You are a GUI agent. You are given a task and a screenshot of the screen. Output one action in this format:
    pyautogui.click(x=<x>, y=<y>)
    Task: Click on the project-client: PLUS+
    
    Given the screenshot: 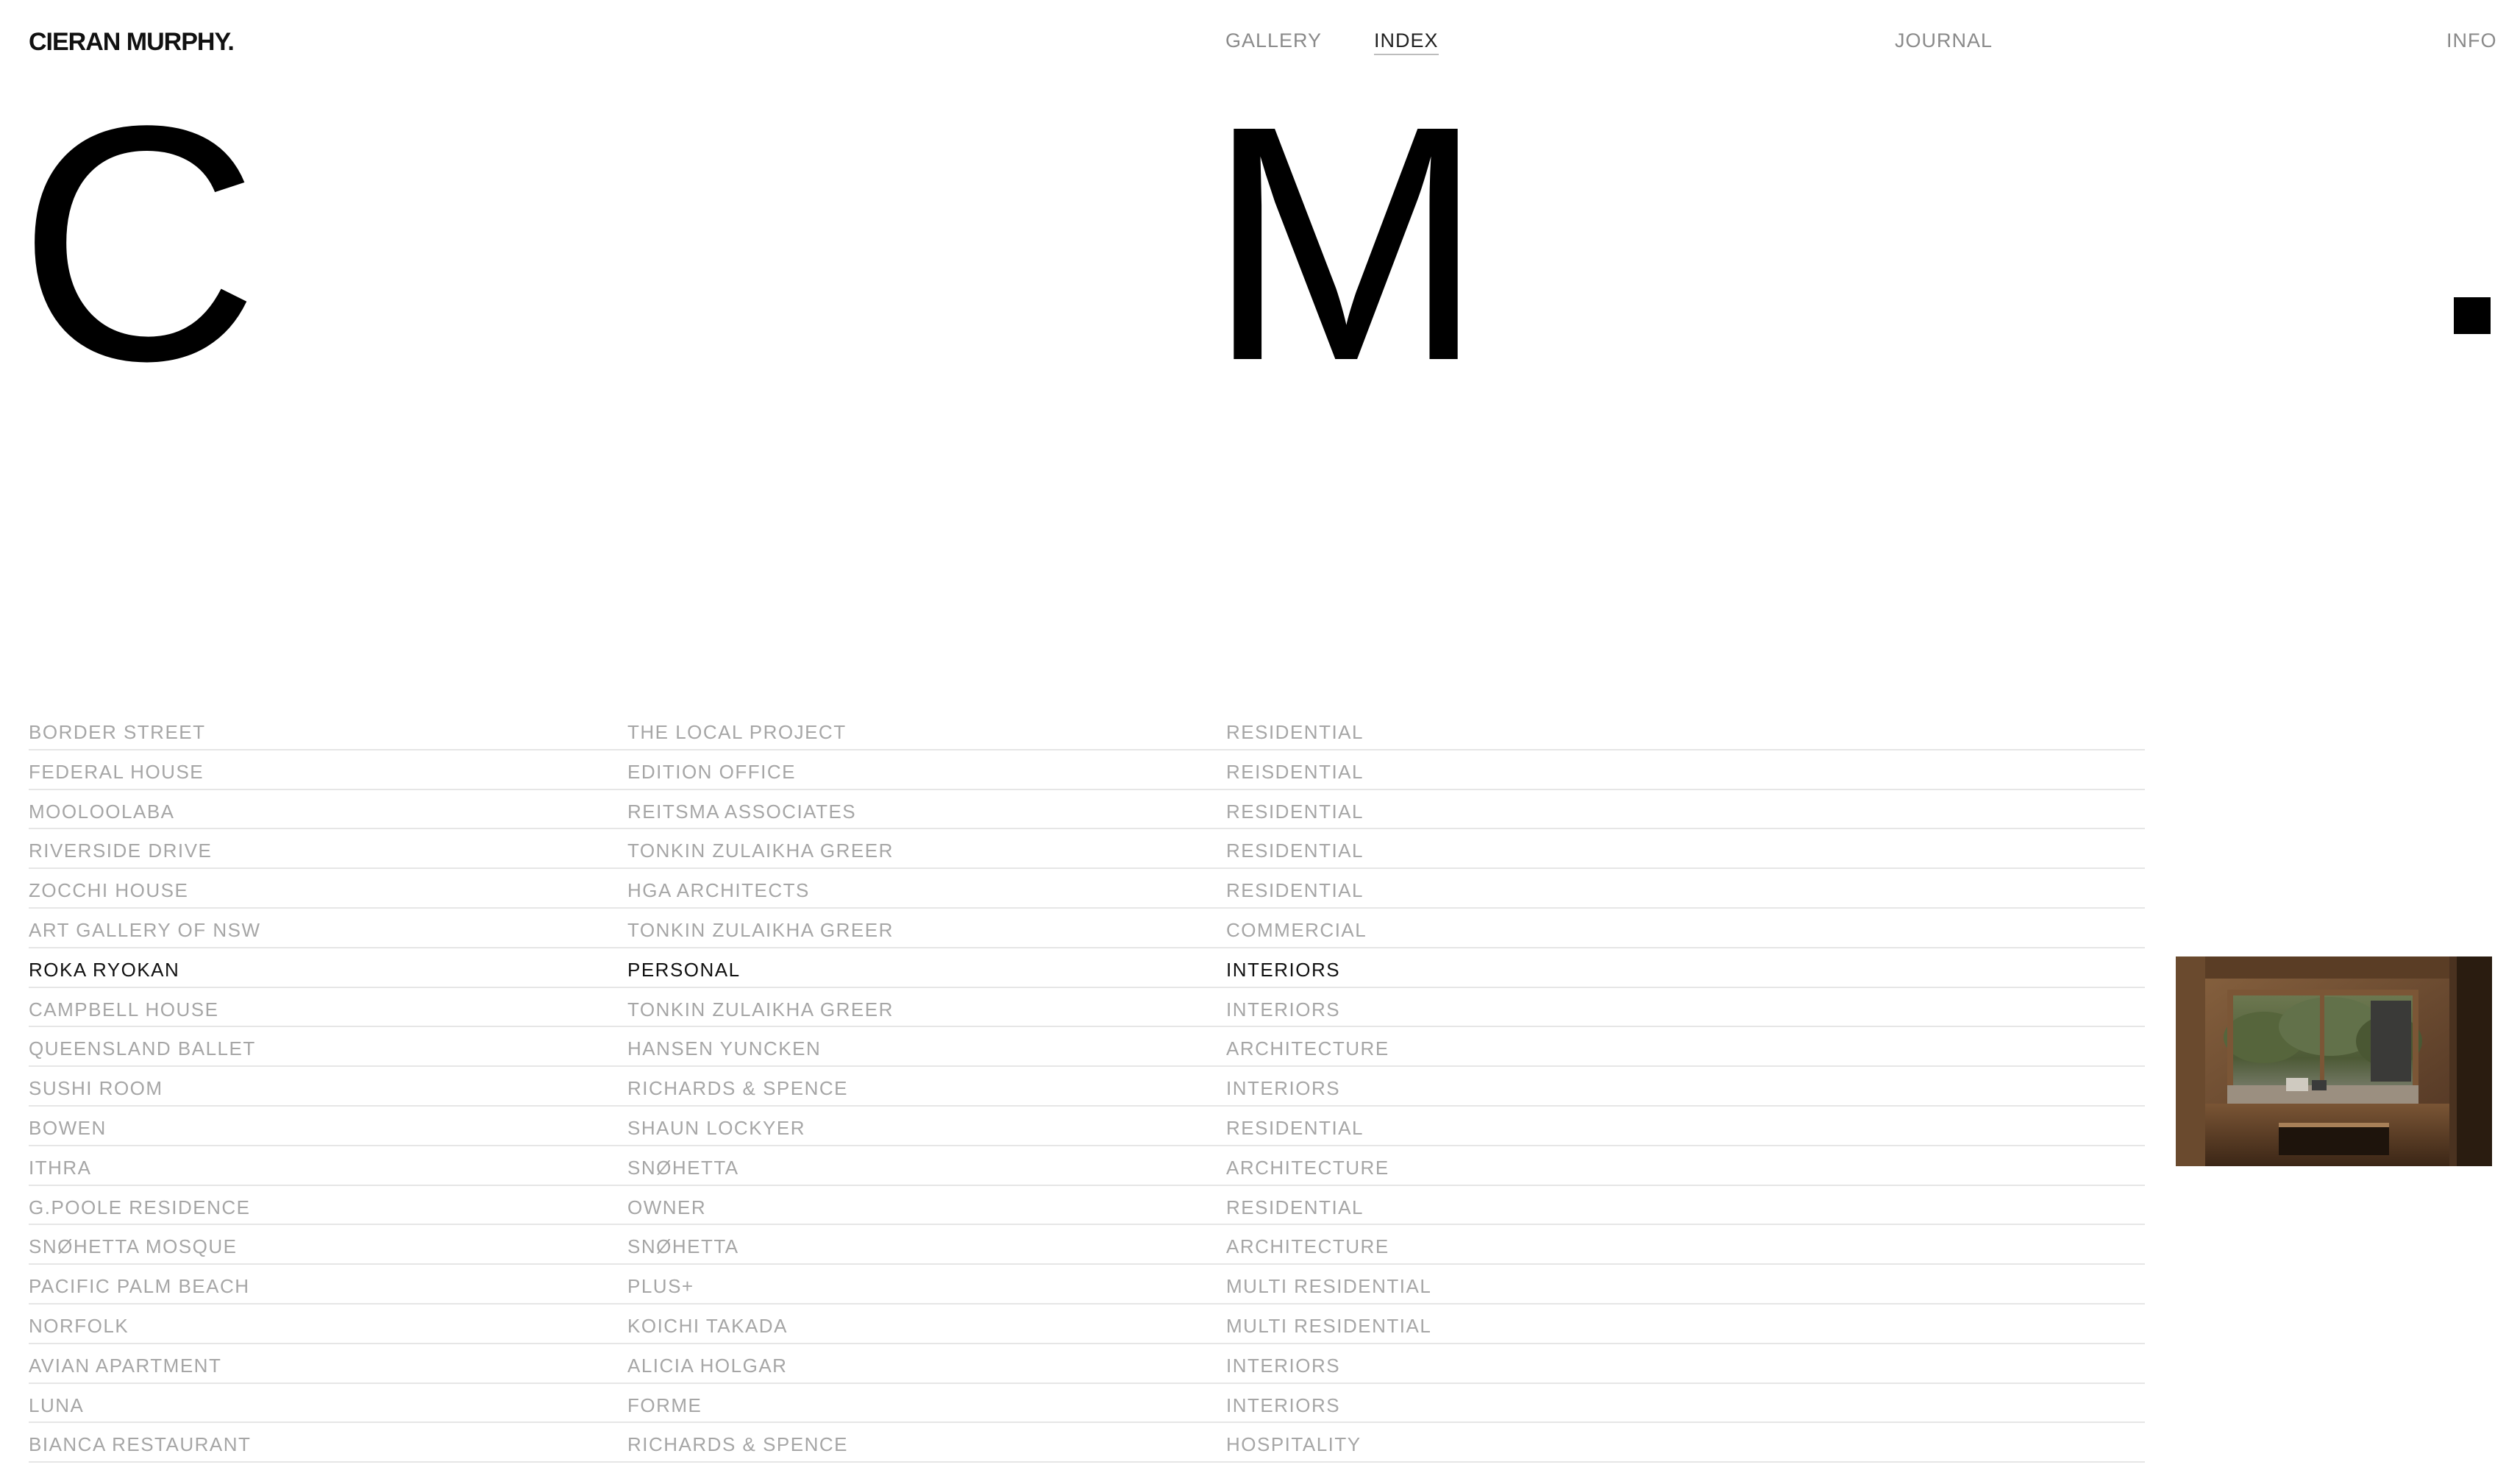 What is the action you would take?
    pyautogui.click(x=661, y=1286)
    